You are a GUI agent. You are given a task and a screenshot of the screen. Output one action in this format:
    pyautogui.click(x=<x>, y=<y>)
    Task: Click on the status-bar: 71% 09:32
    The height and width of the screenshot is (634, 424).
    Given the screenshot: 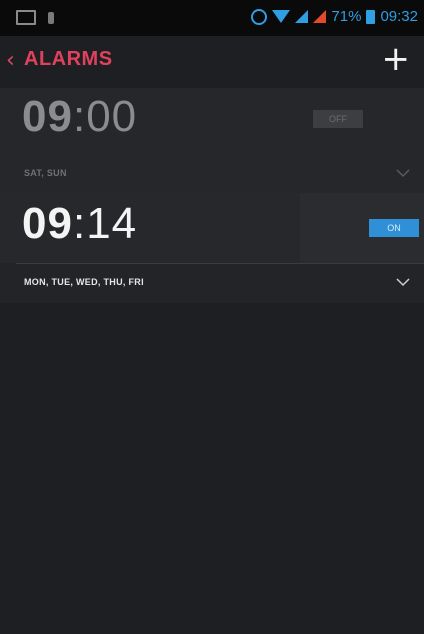 What is the action you would take?
    pyautogui.click(x=212, y=18)
    